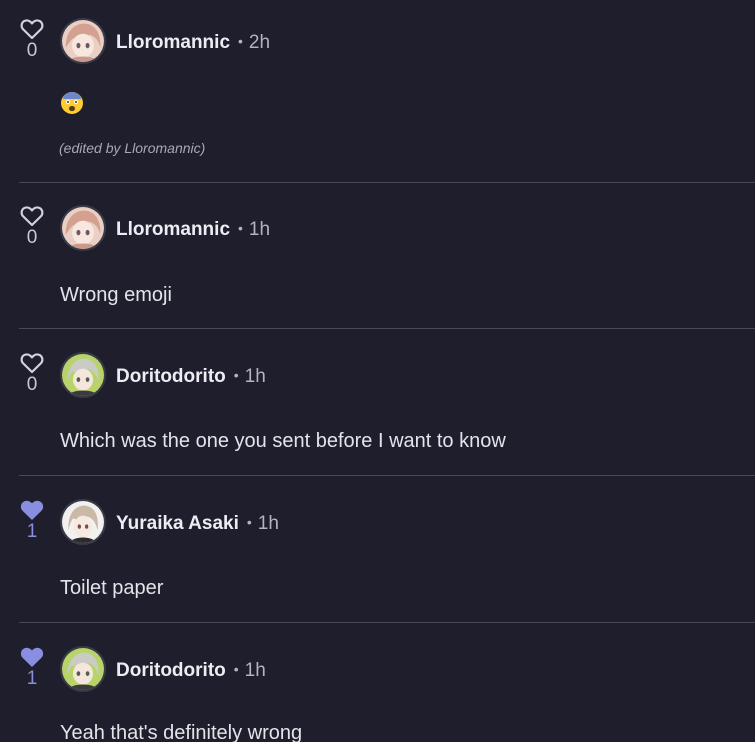  What do you see at coordinates (72, 103) in the screenshot?
I see `fearful-face-emoji-icon` at bounding box center [72, 103].